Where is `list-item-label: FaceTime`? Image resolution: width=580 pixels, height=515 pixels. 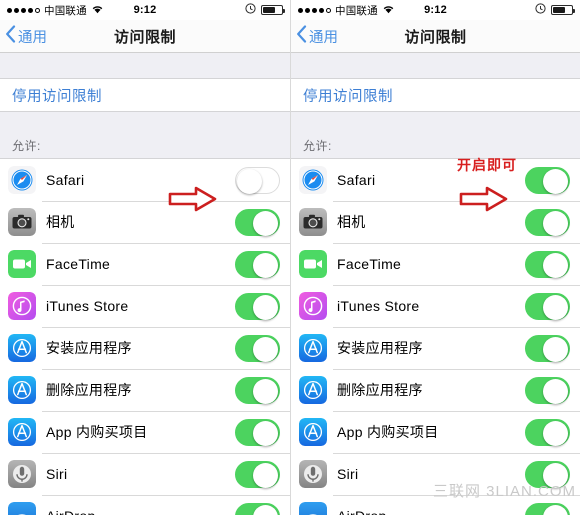
list-item-label: FaceTime is located at coordinates (78, 264).